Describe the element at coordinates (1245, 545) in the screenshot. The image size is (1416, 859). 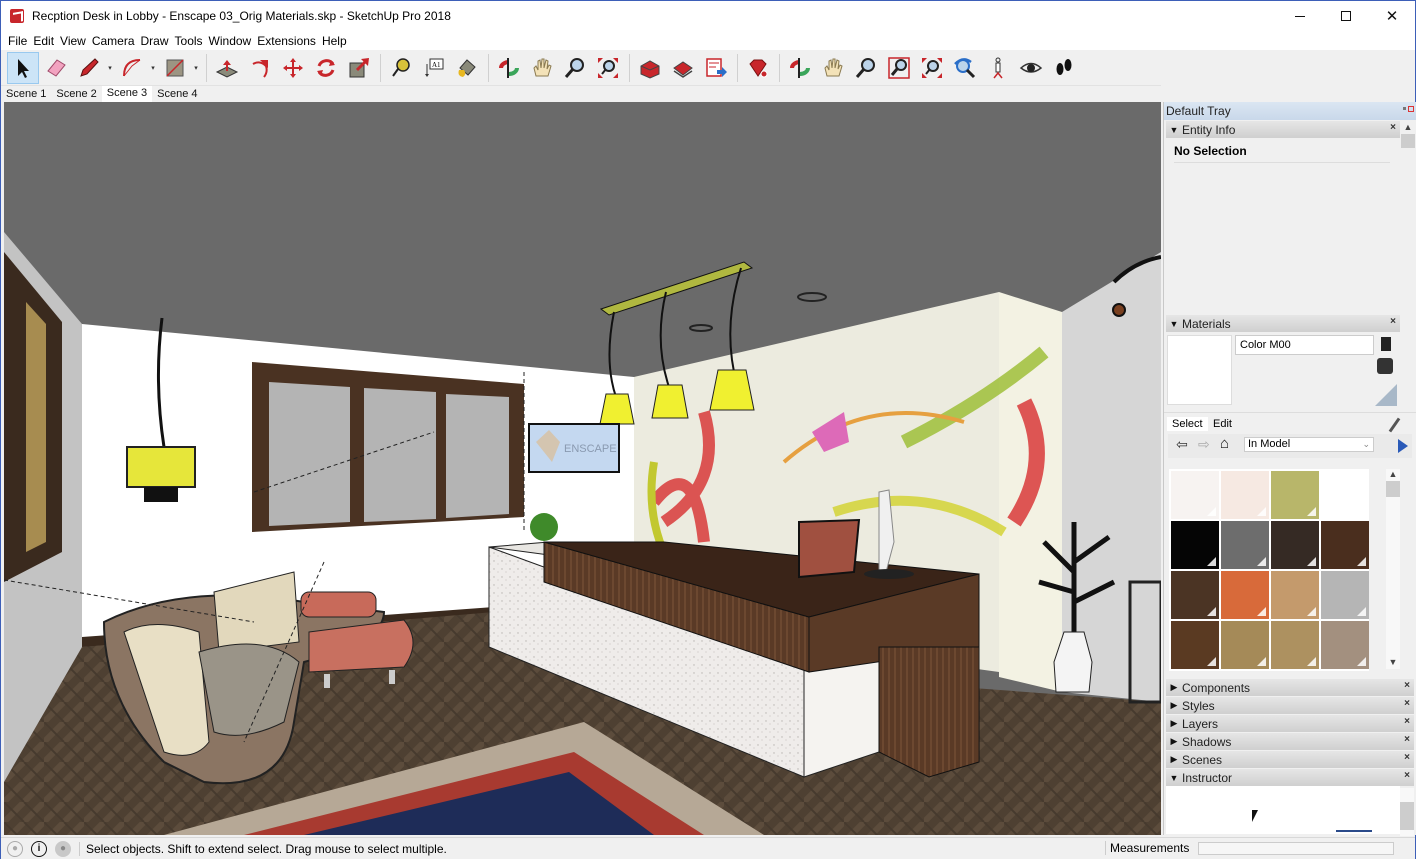
I see `material-swatch-pattern-pillow` at that location.